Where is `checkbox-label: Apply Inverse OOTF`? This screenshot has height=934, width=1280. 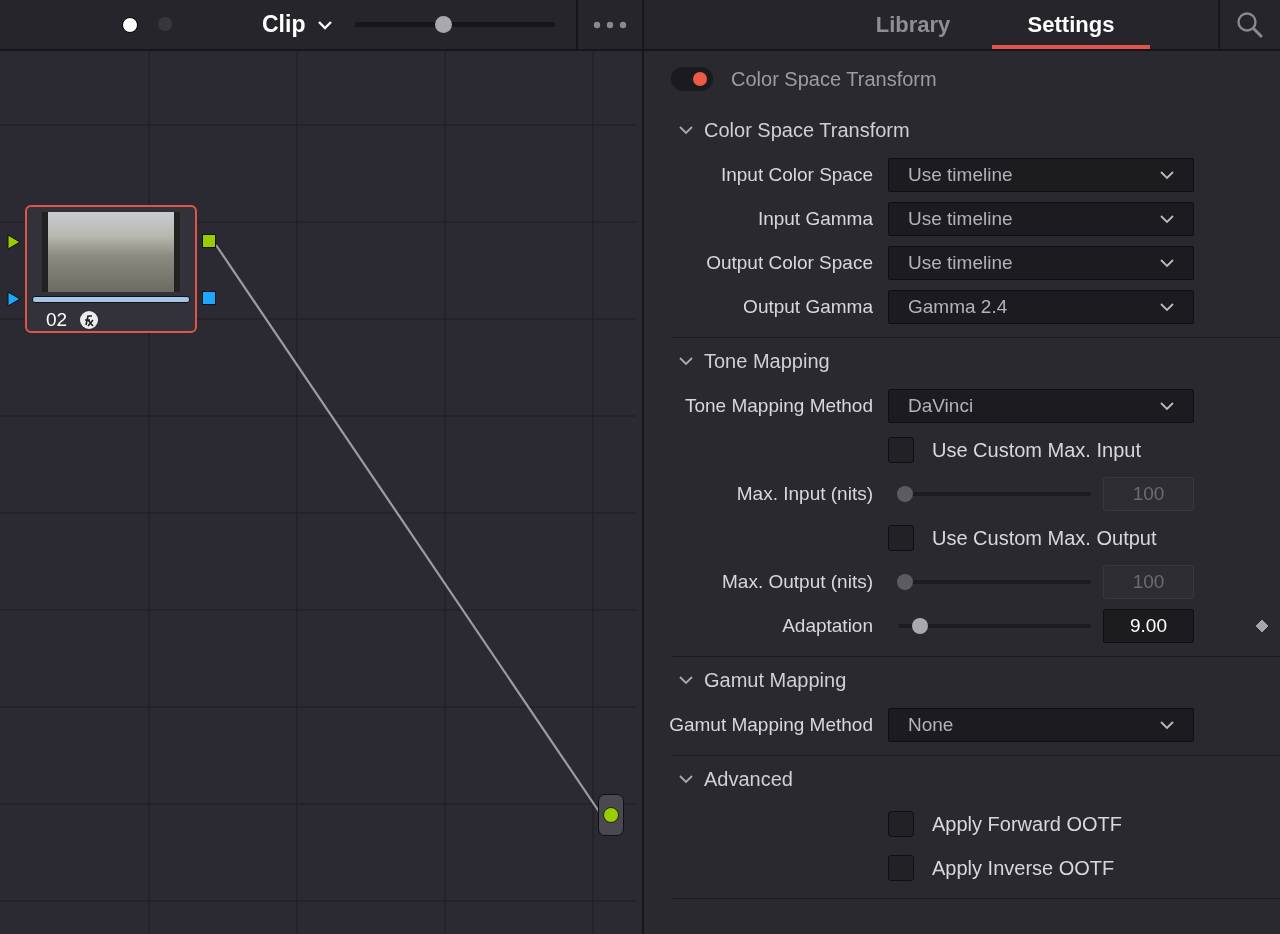 checkbox-label: Apply Inverse OOTF is located at coordinates (1023, 868).